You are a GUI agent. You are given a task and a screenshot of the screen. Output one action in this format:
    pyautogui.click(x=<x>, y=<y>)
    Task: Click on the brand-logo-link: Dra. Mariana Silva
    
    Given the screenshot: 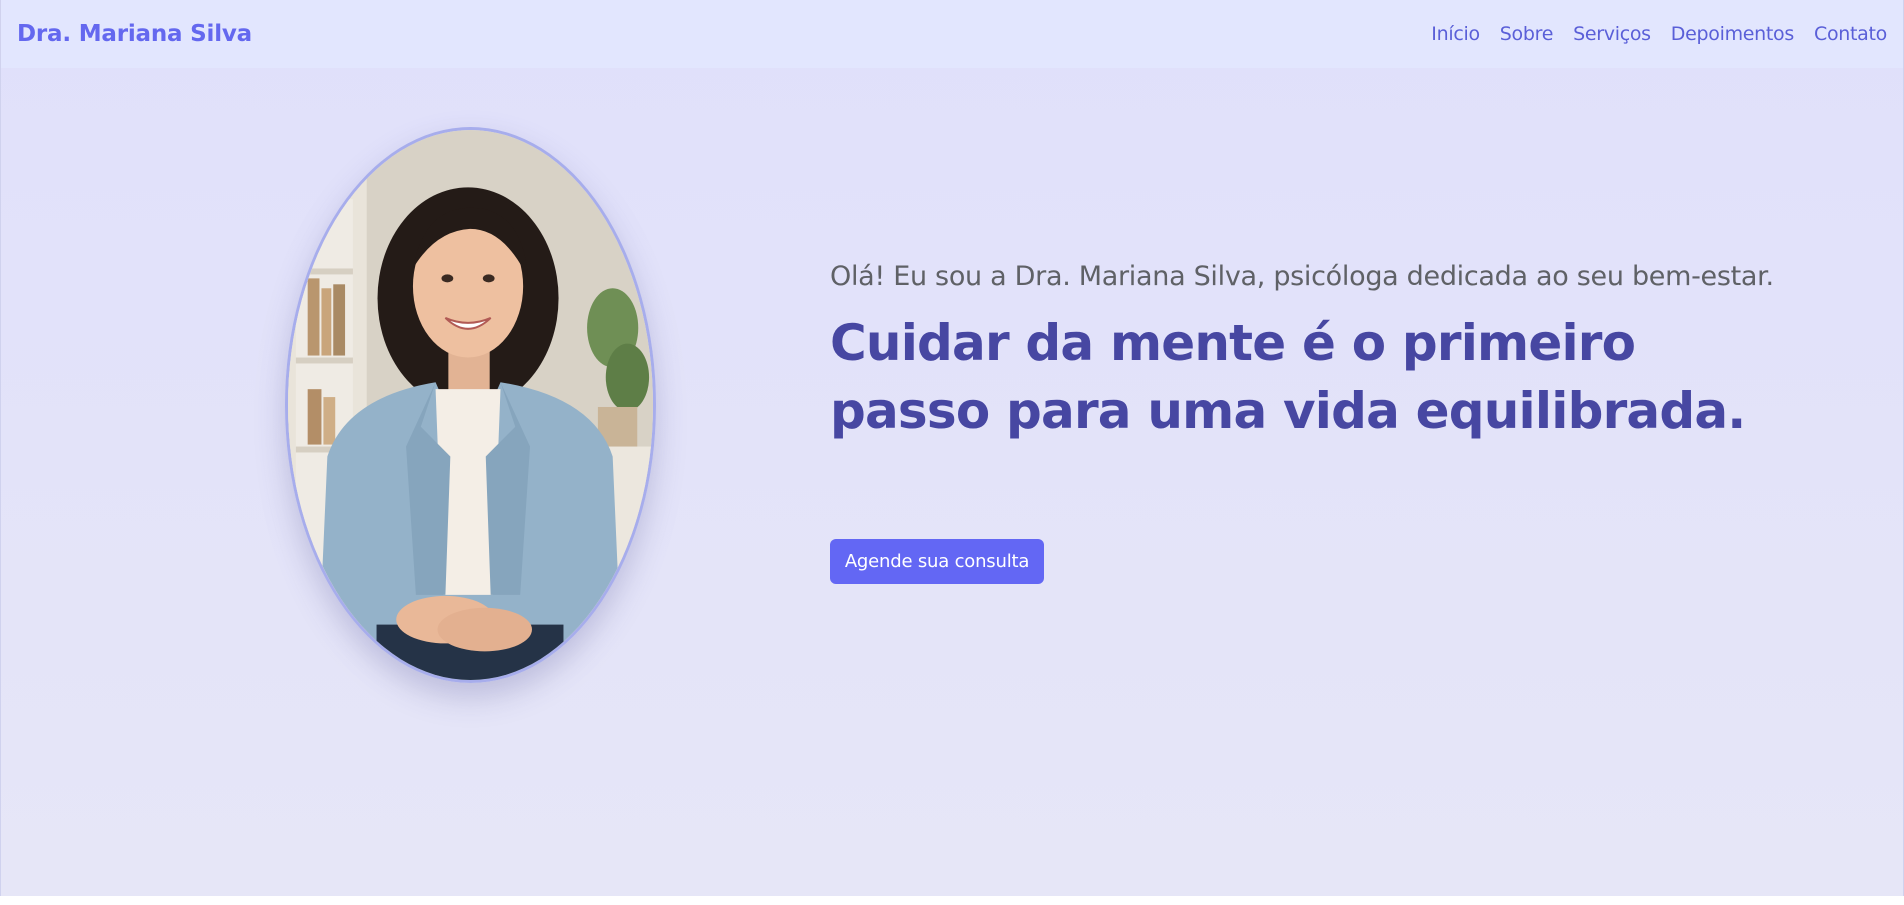 What is the action you would take?
    pyautogui.click(x=134, y=34)
    